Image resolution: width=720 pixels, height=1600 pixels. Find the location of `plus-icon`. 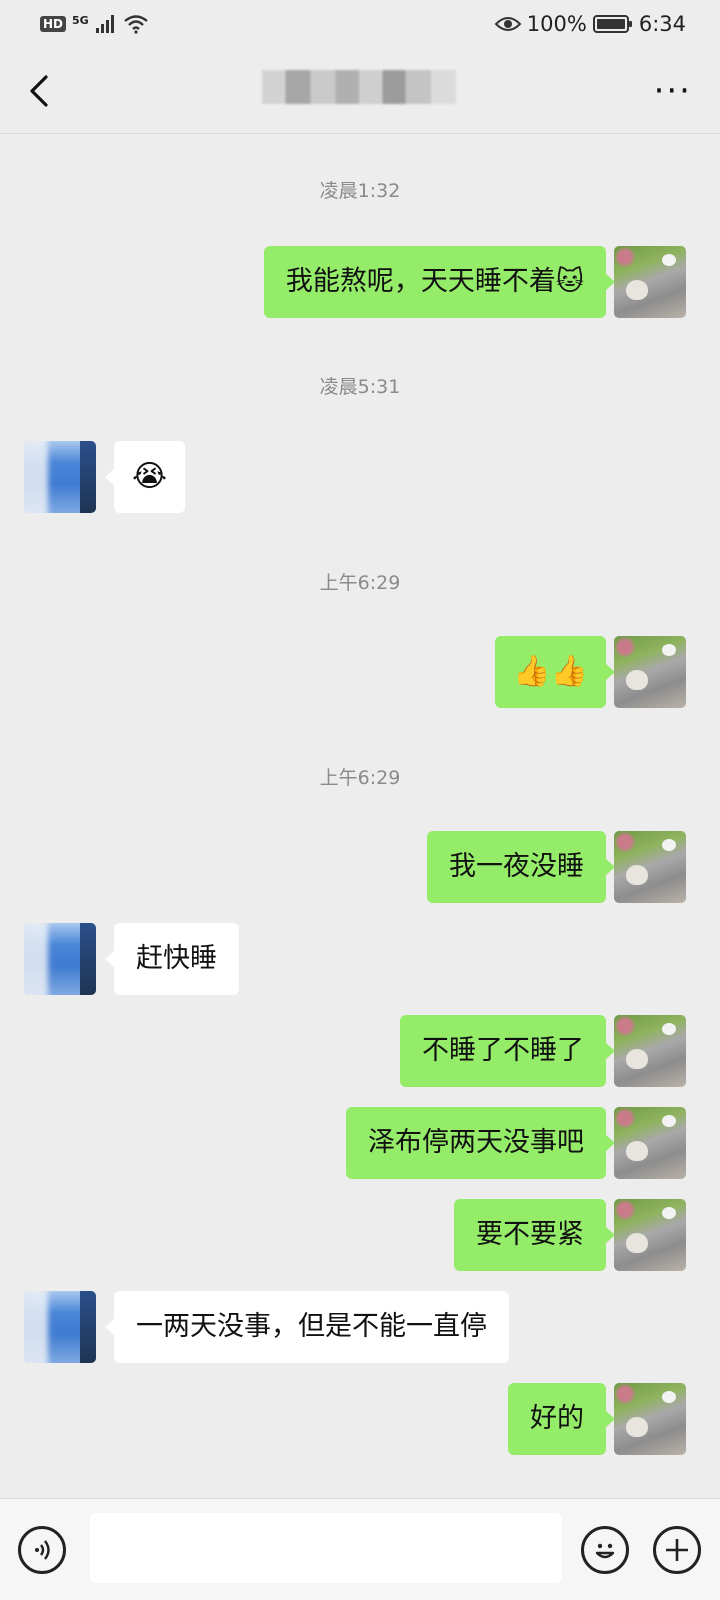

plus-icon is located at coordinates (677, 1550).